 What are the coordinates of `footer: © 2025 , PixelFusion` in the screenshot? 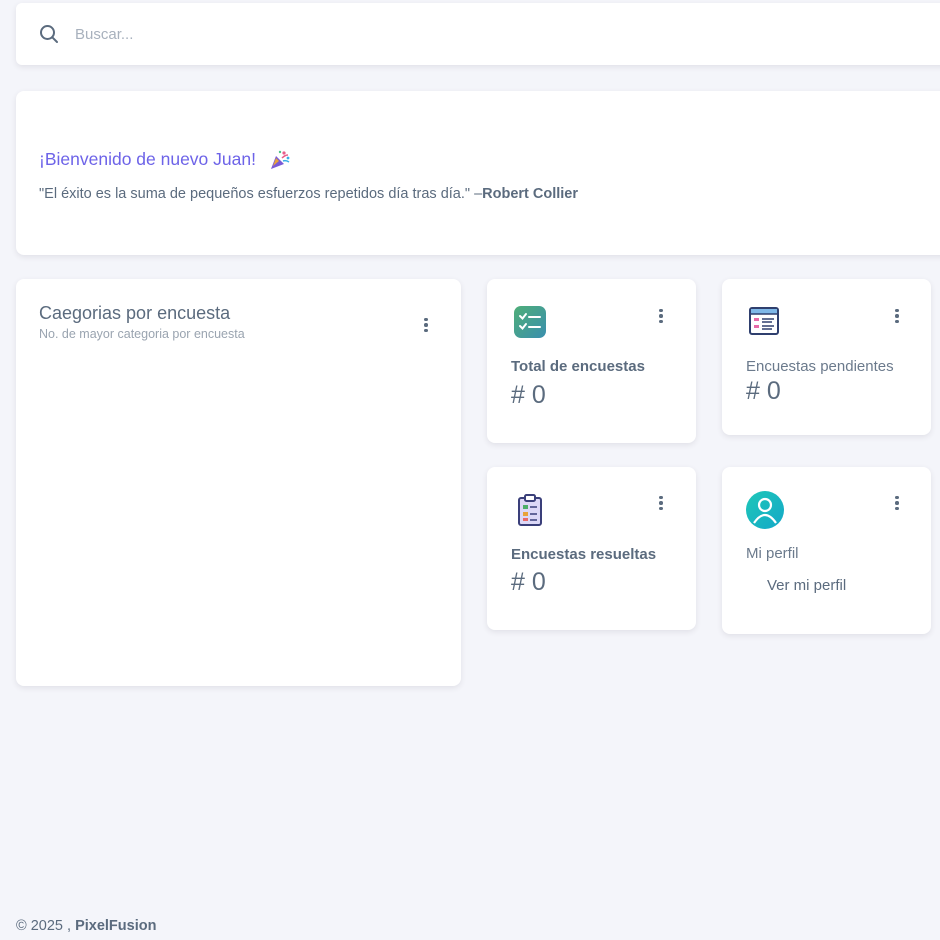 It's located at (86, 926).